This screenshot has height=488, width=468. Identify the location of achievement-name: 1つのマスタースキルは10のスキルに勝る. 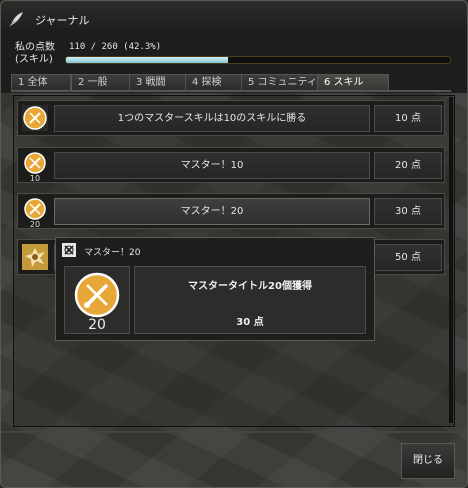
(212, 118).